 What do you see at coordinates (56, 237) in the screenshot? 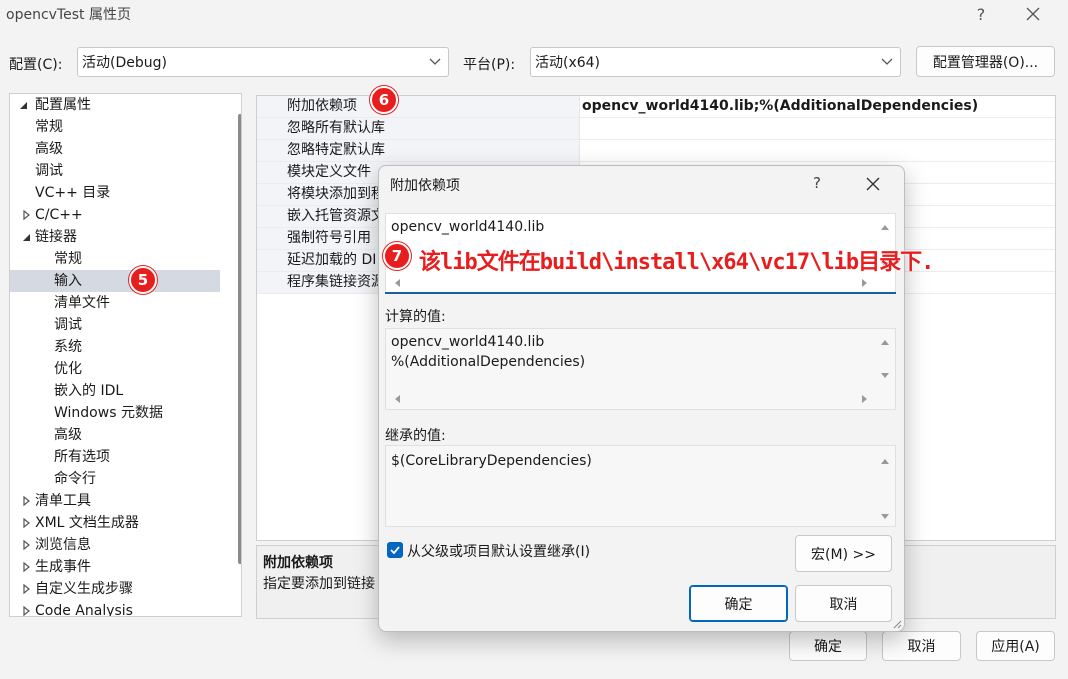
I see `tree-item-label: 链接器` at bounding box center [56, 237].